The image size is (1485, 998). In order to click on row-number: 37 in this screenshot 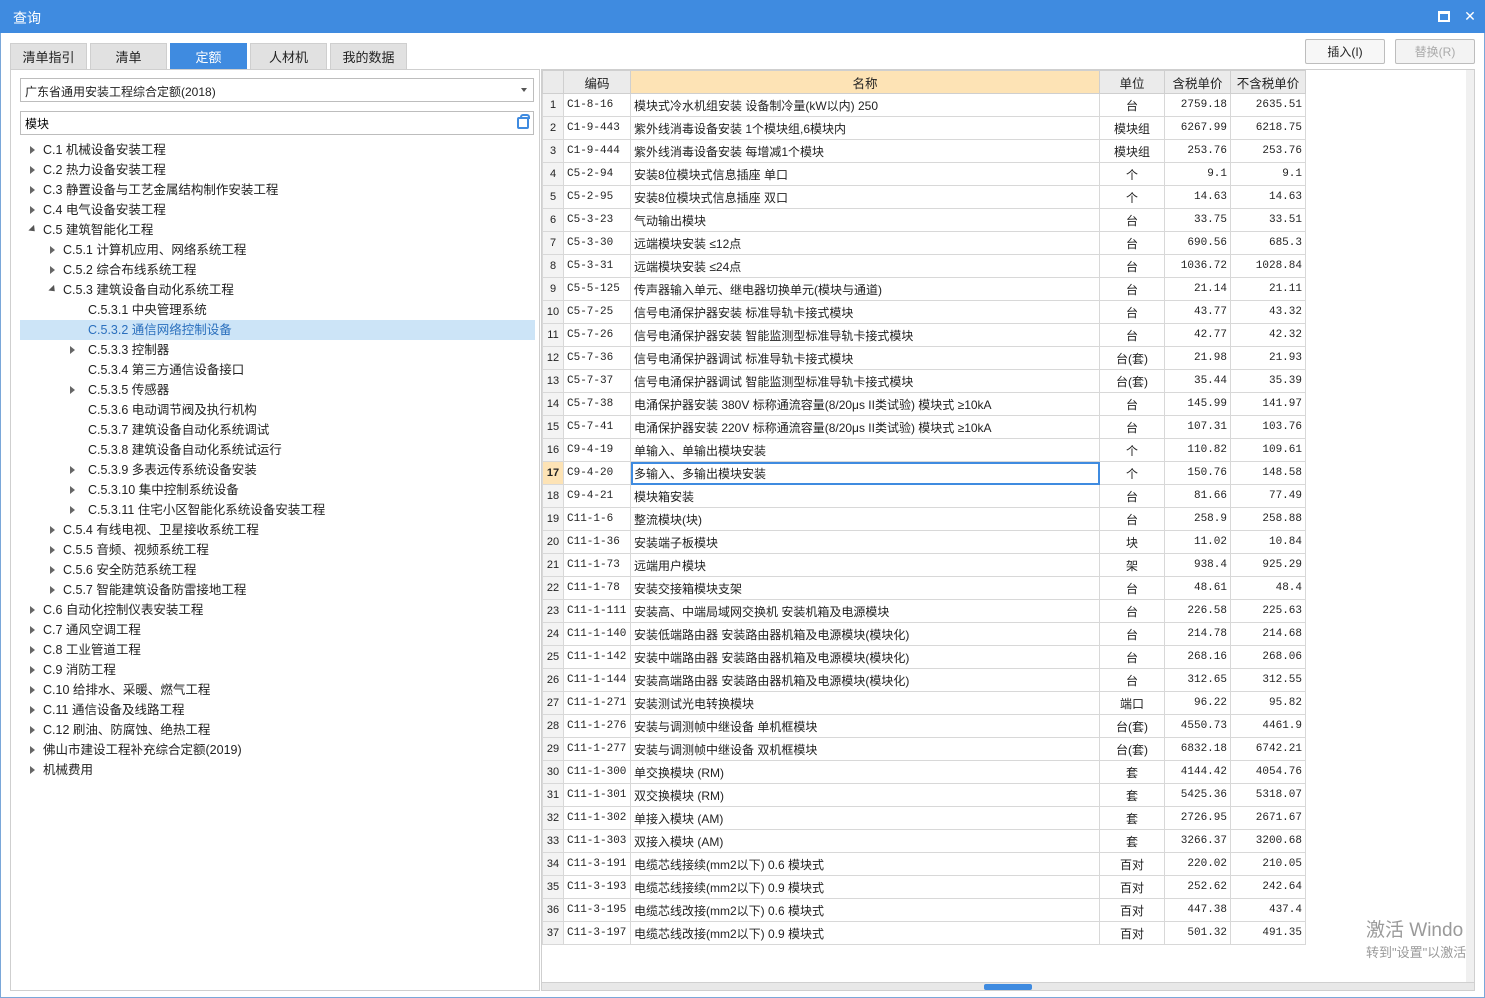, I will do `click(553, 933)`.